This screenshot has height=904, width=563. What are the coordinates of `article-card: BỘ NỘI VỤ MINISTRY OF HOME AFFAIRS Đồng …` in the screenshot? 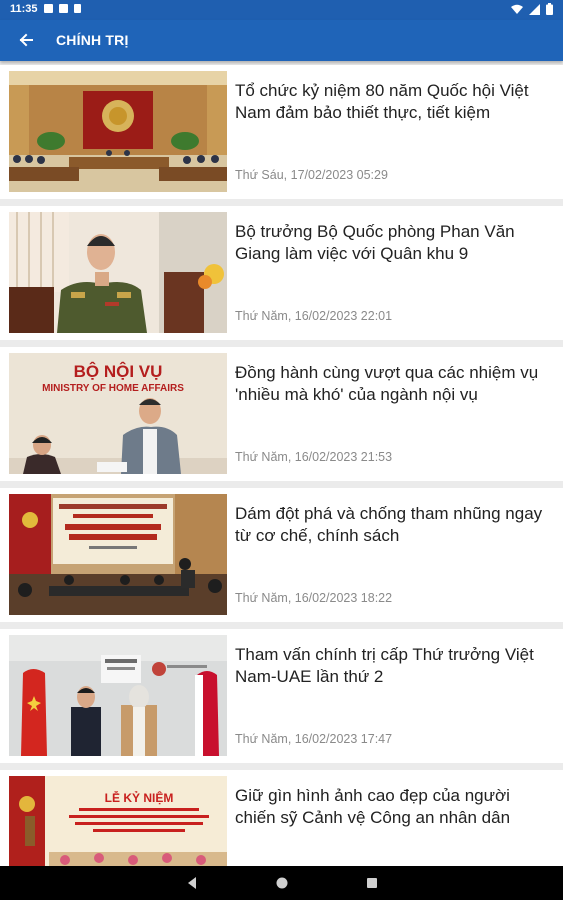 It's located at (281, 414).